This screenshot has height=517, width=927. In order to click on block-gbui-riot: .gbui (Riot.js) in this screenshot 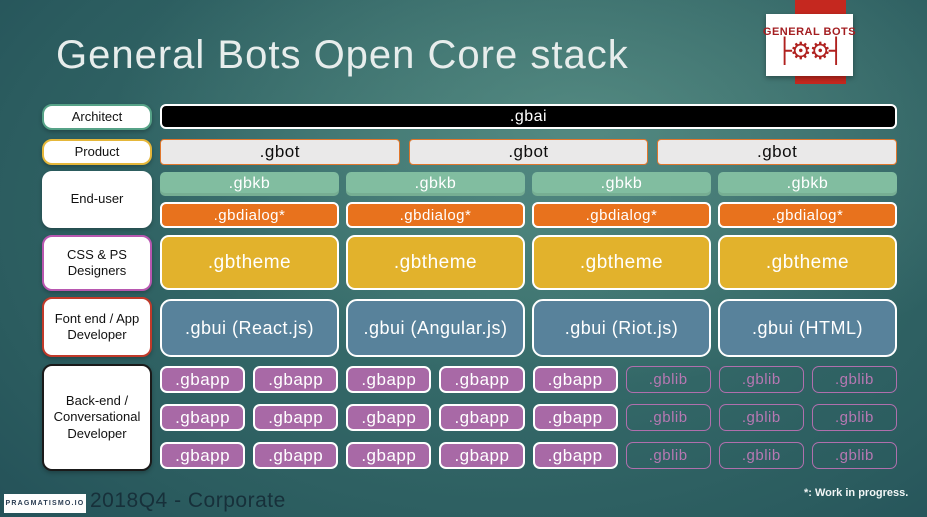, I will do `click(621, 328)`.